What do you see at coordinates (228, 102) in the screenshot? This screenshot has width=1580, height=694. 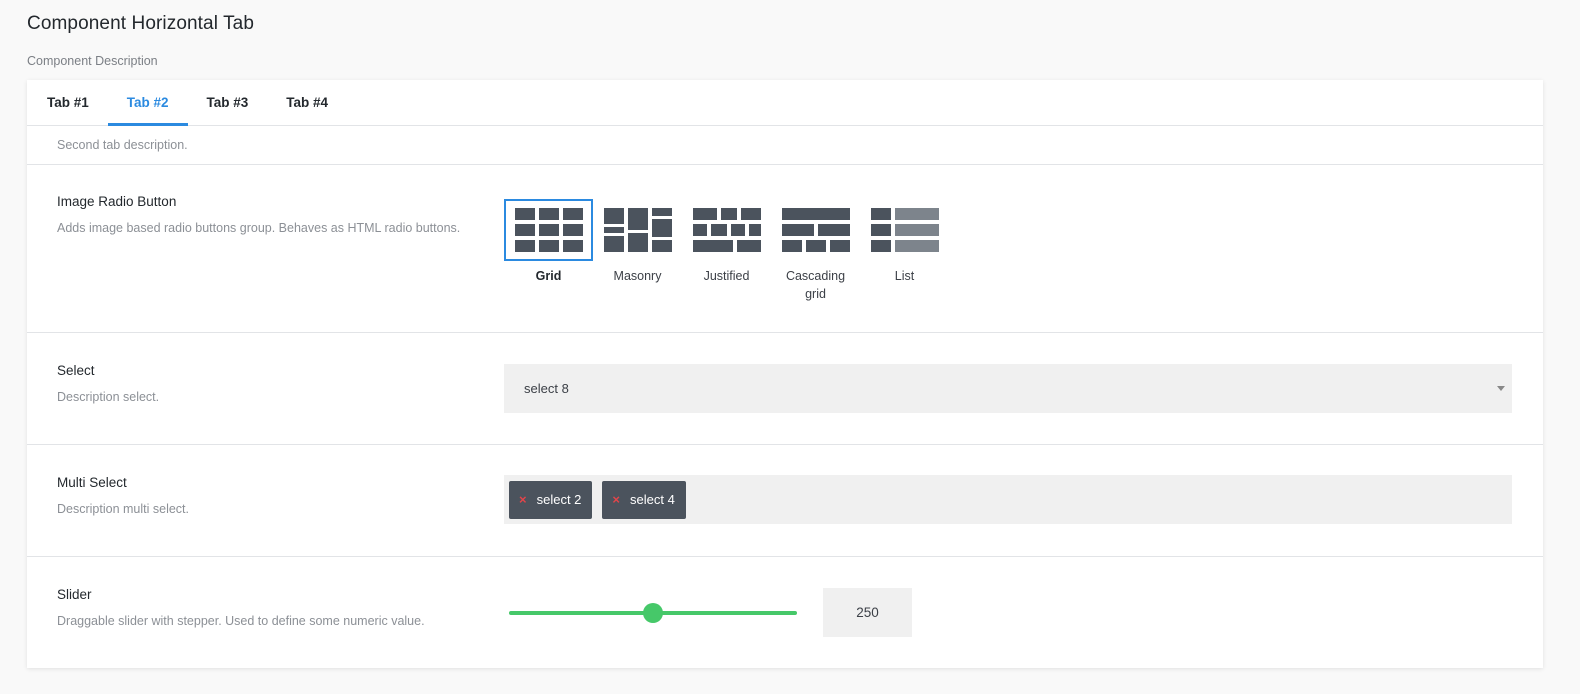 I see `tab-3: Tab #3` at bounding box center [228, 102].